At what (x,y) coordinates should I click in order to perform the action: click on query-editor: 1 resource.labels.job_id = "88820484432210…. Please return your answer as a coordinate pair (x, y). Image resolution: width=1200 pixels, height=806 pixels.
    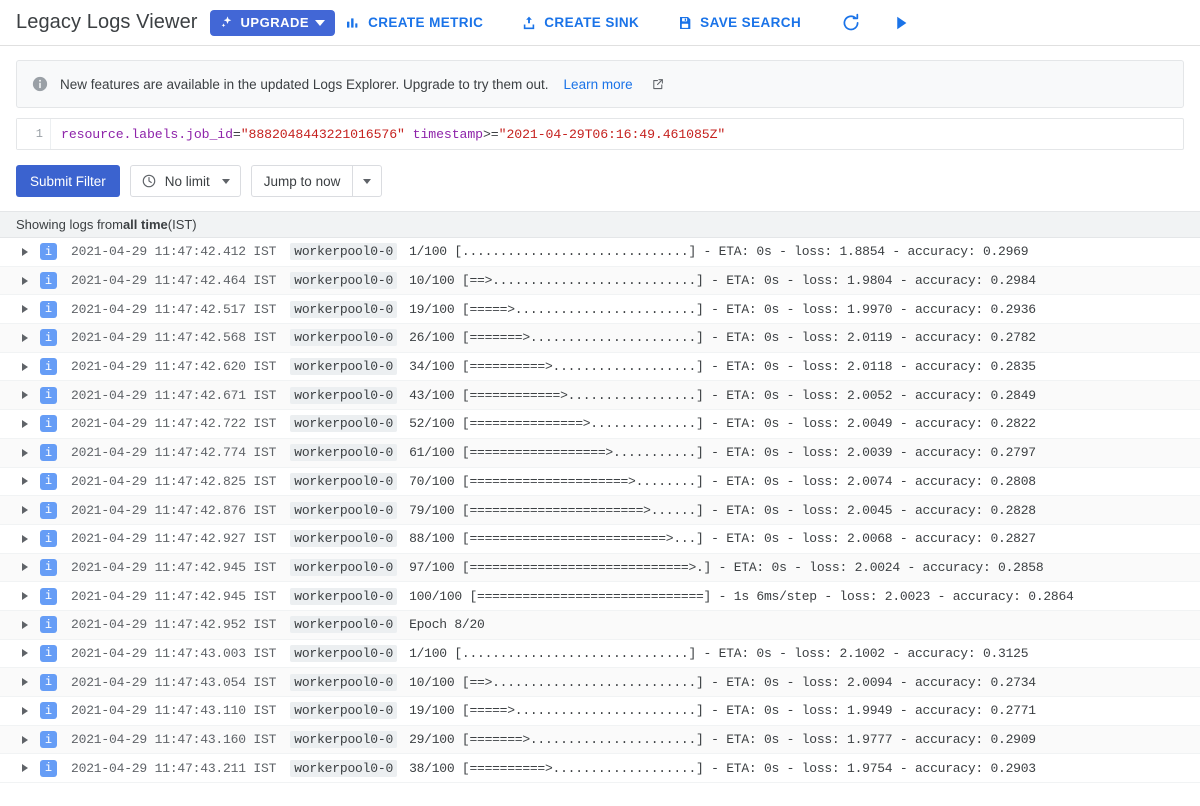
    Looking at the image, I should click on (600, 134).